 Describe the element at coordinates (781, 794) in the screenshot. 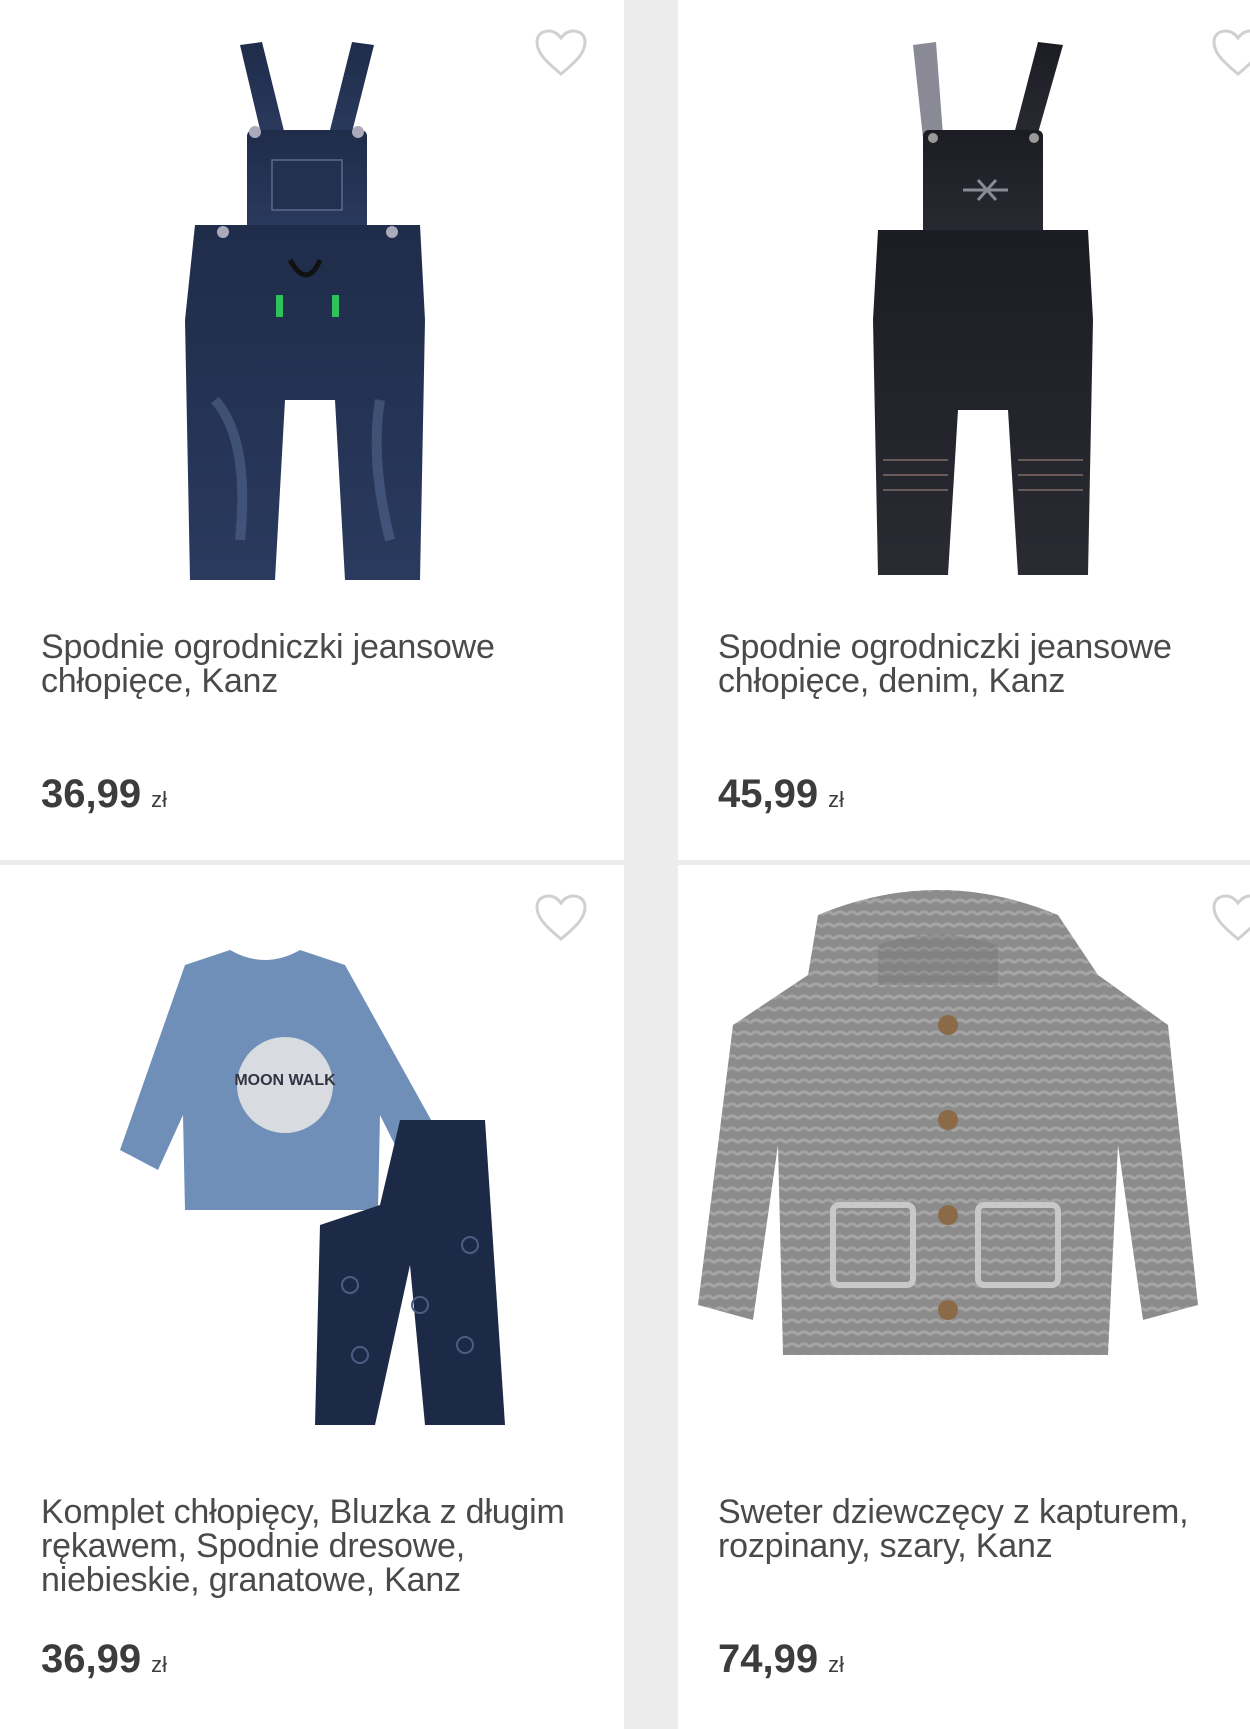

I see `product-price: 45,99 zł` at that location.